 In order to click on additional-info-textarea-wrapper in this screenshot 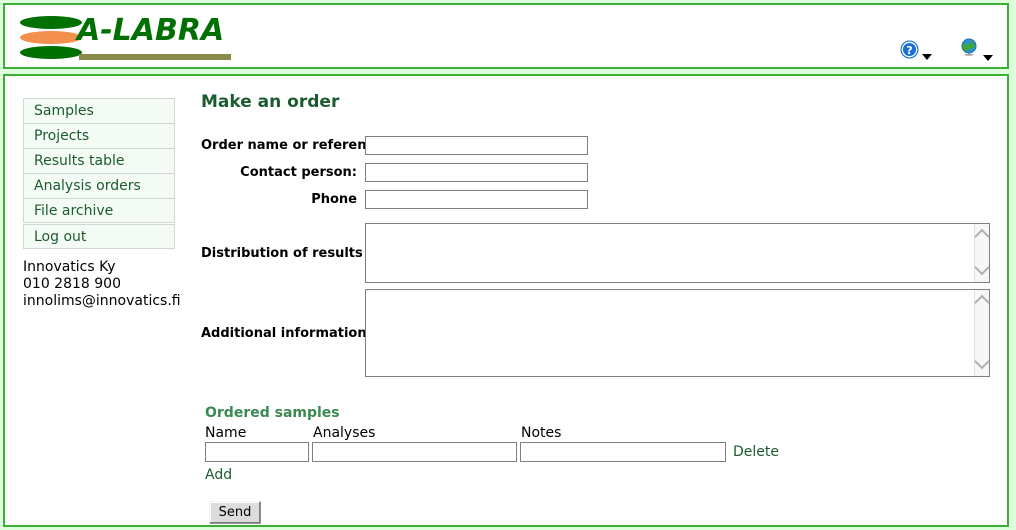, I will do `click(677, 333)`.